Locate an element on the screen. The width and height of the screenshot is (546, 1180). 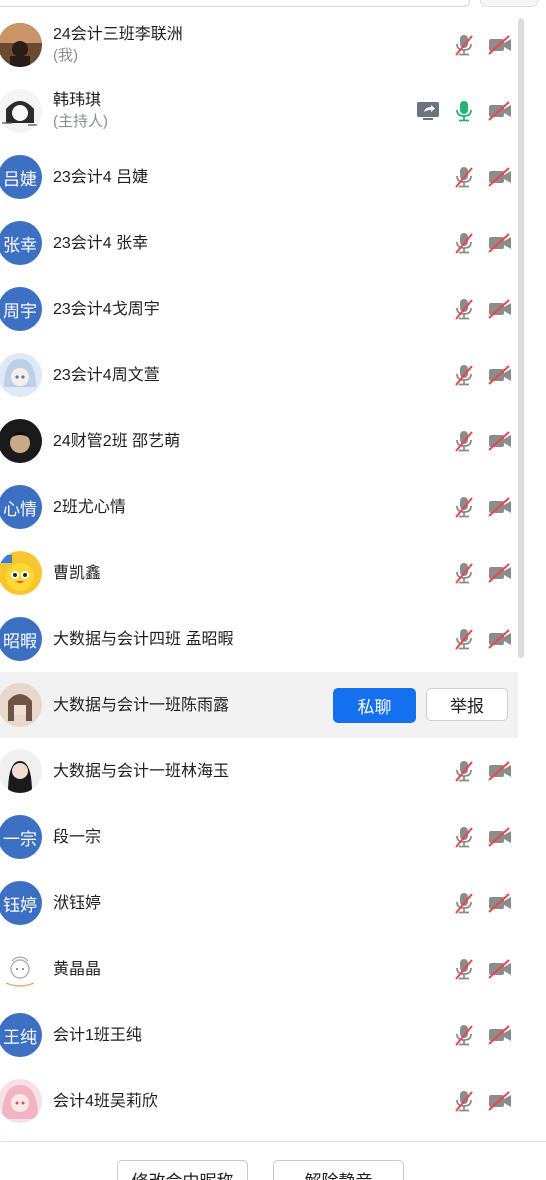
rename-button: 修改会中昵称 is located at coordinates (182, 1170).